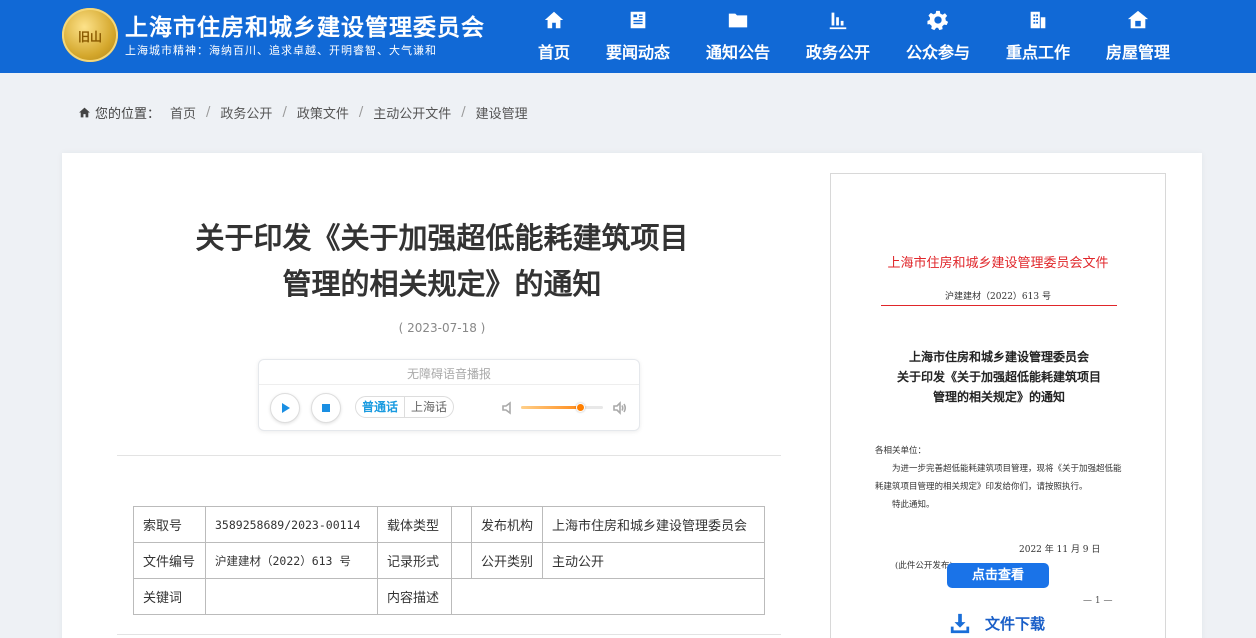  I want to click on download-link: 文件下载, so click(997, 623).